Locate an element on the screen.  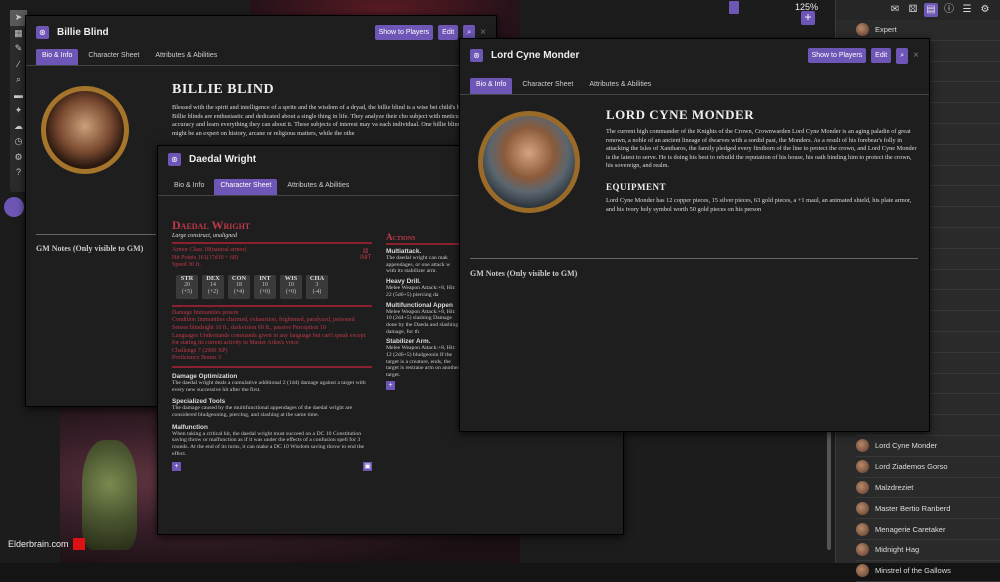
ability-int: INT 10 (+0) is located at coordinates (265, 286).